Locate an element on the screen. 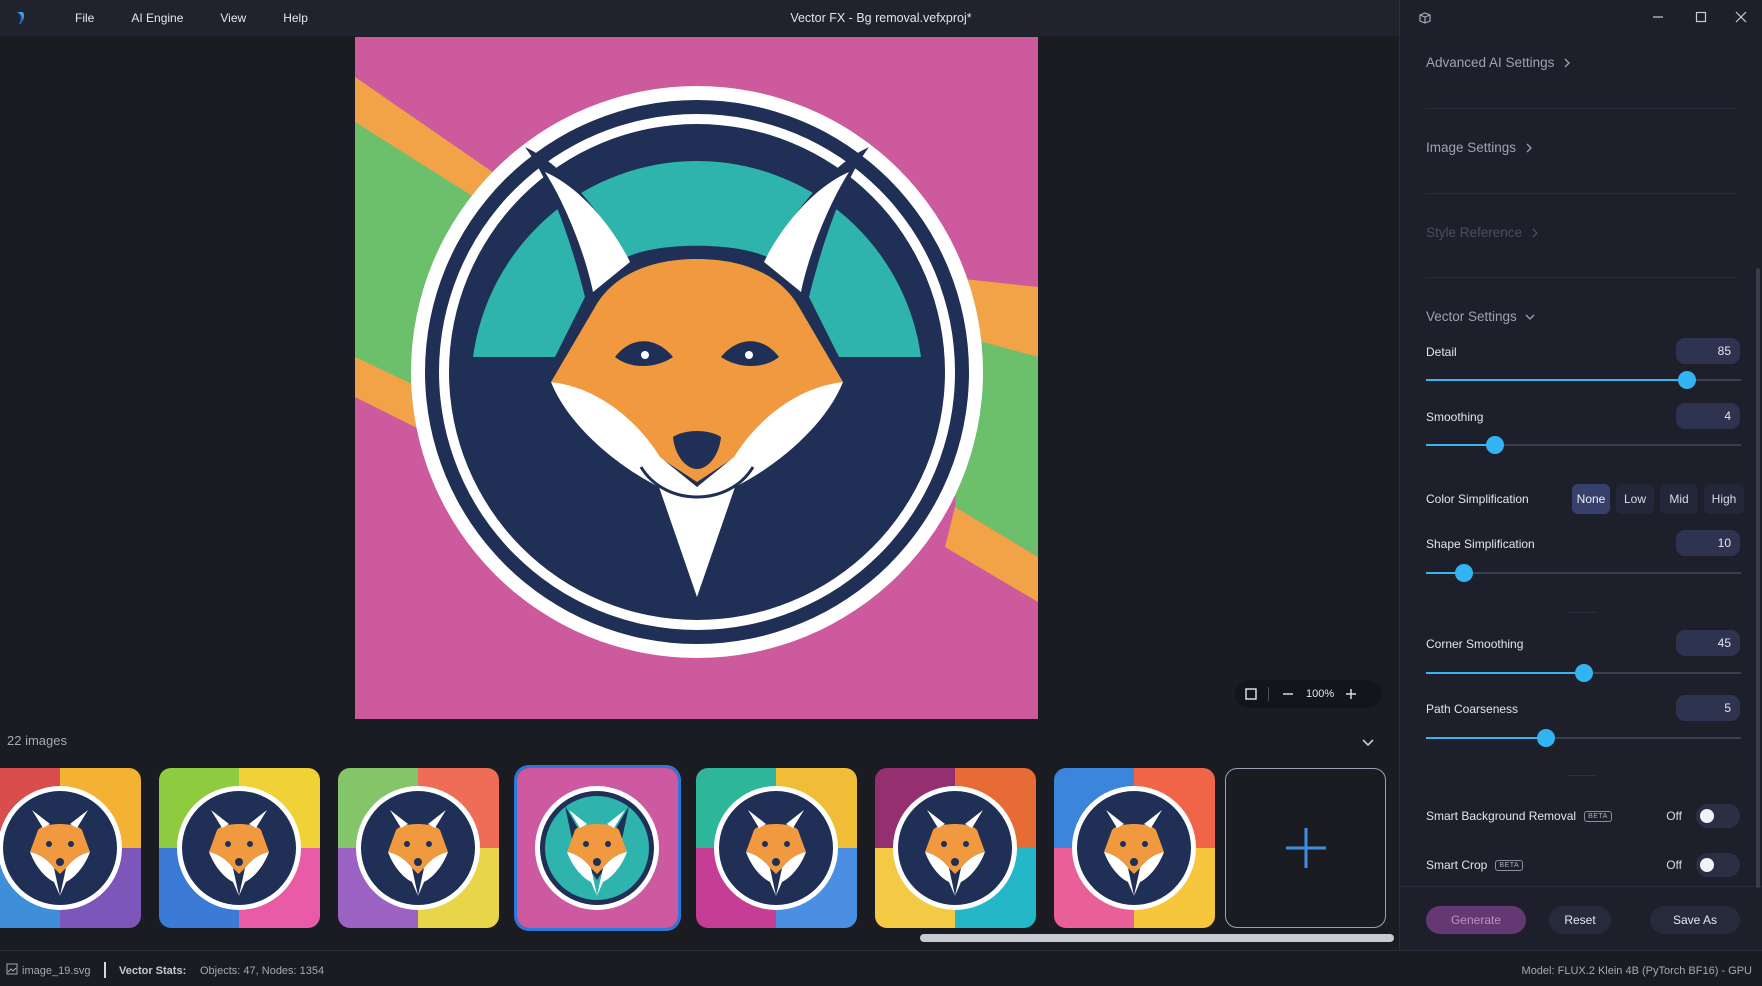 The image size is (1762, 986). color-option-mid: Mid is located at coordinates (1679, 499).